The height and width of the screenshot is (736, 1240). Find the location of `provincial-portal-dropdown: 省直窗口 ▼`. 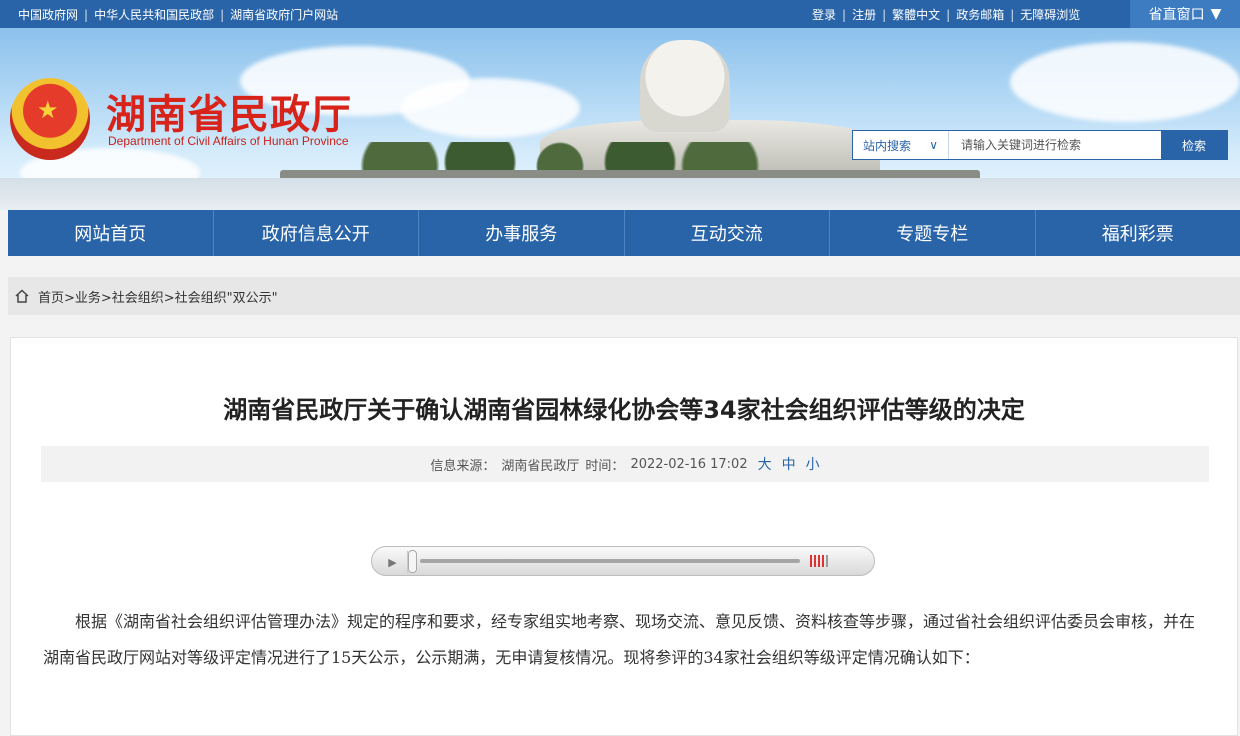

provincial-portal-dropdown: 省直窗口 ▼ is located at coordinates (1185, 14).